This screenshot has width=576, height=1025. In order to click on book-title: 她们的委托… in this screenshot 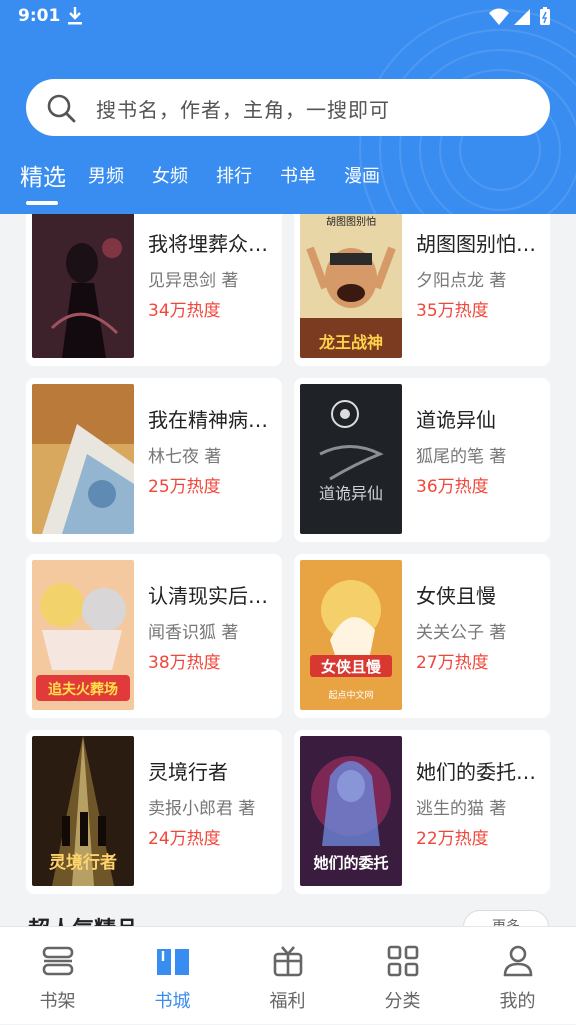, I will do `click(476, 772)`.